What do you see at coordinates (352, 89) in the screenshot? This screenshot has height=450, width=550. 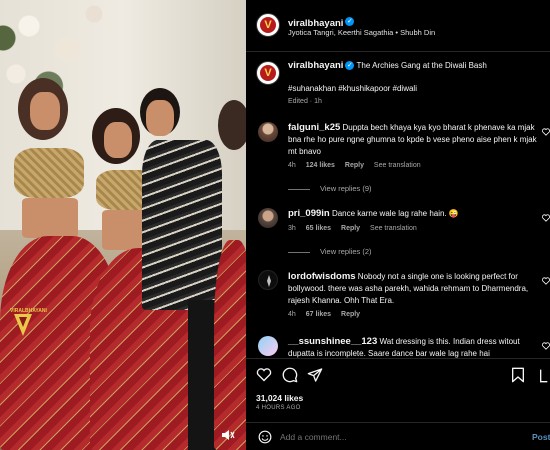 I see `caption-hashtags: #suhanakhan #khushikapoor #diwali` at bounding box center [352, 89].